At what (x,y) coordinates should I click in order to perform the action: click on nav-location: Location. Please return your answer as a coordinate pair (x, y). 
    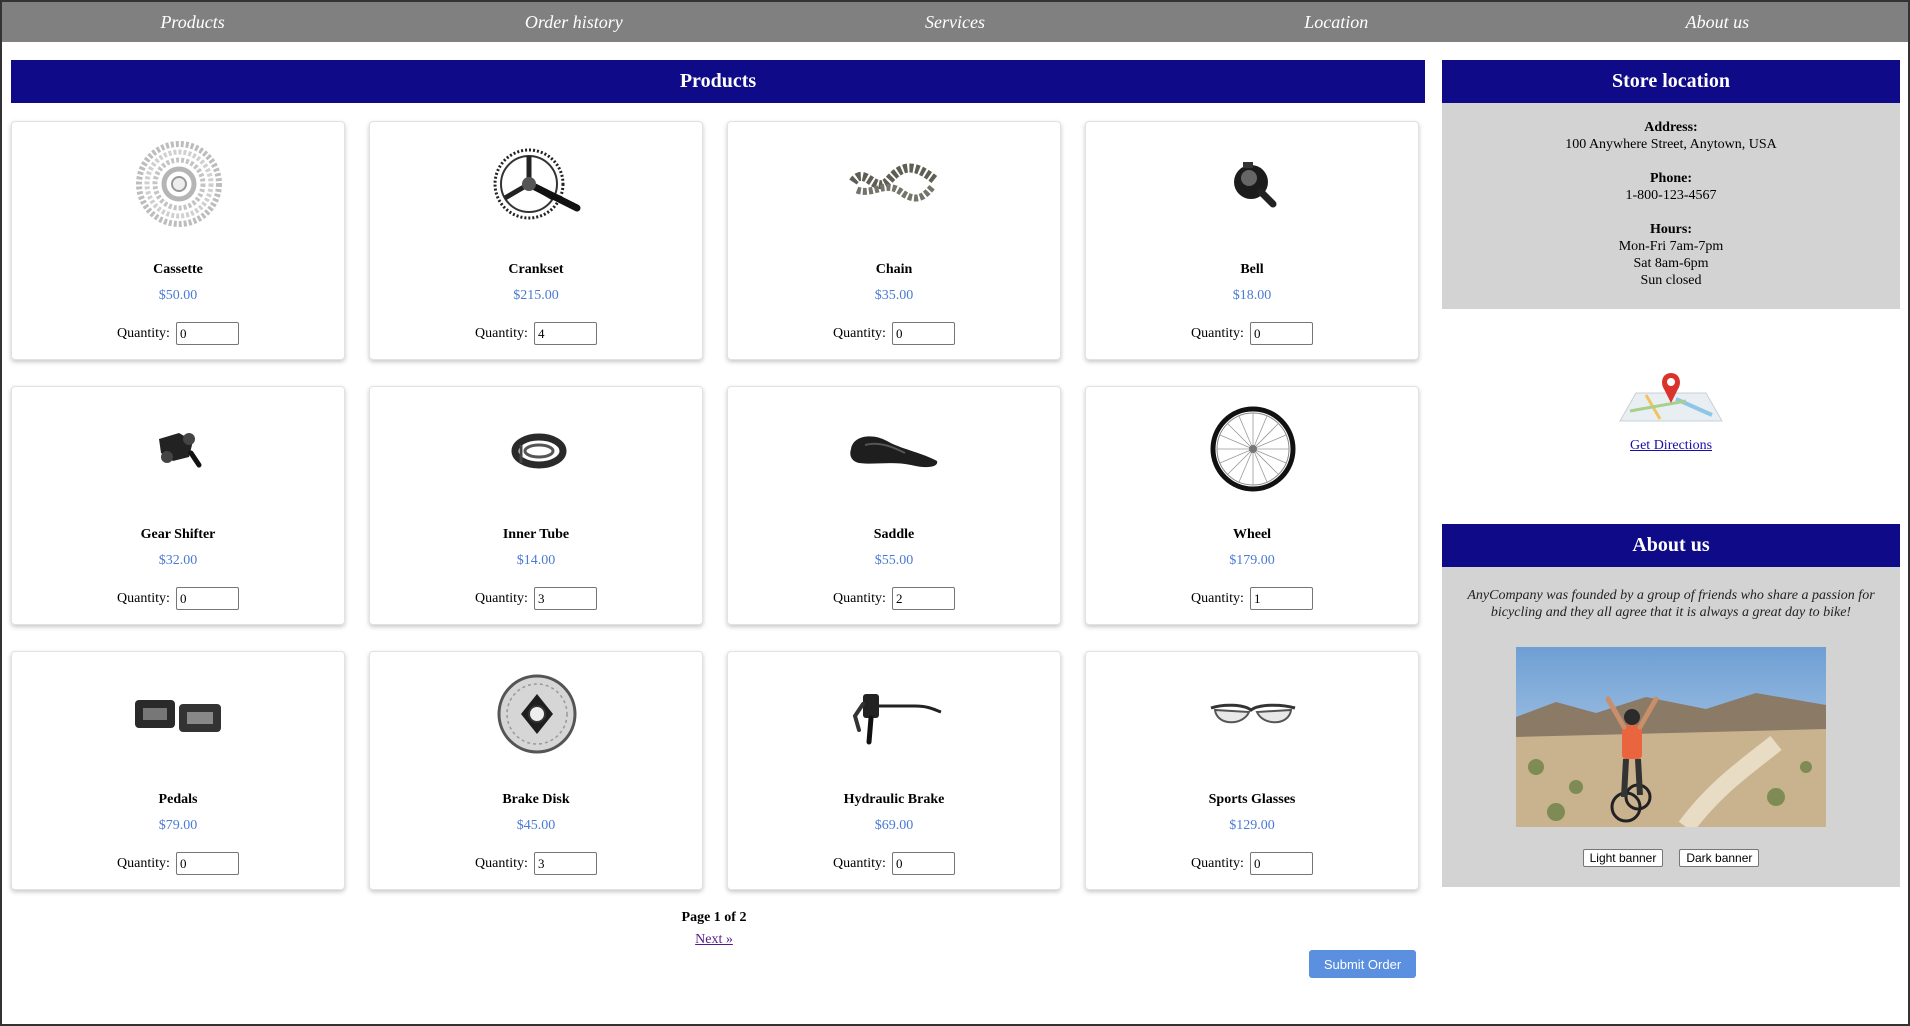
    Looking at the image, I should click on (1336, 22).